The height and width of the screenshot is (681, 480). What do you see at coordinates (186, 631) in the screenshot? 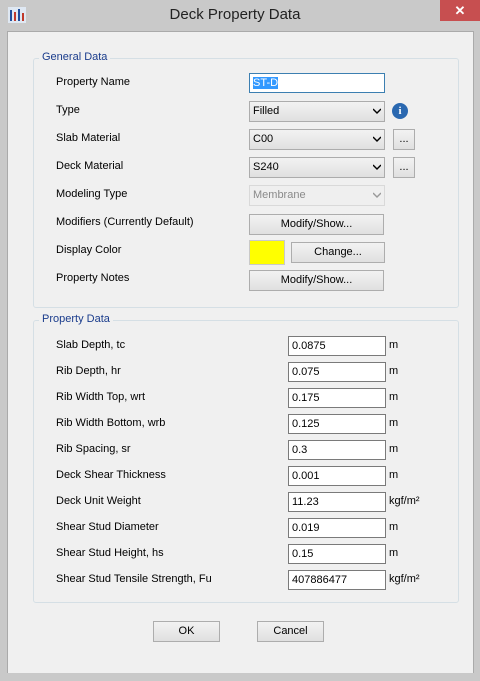
I see `ok-button: OK` at bounding box center [186, 631].